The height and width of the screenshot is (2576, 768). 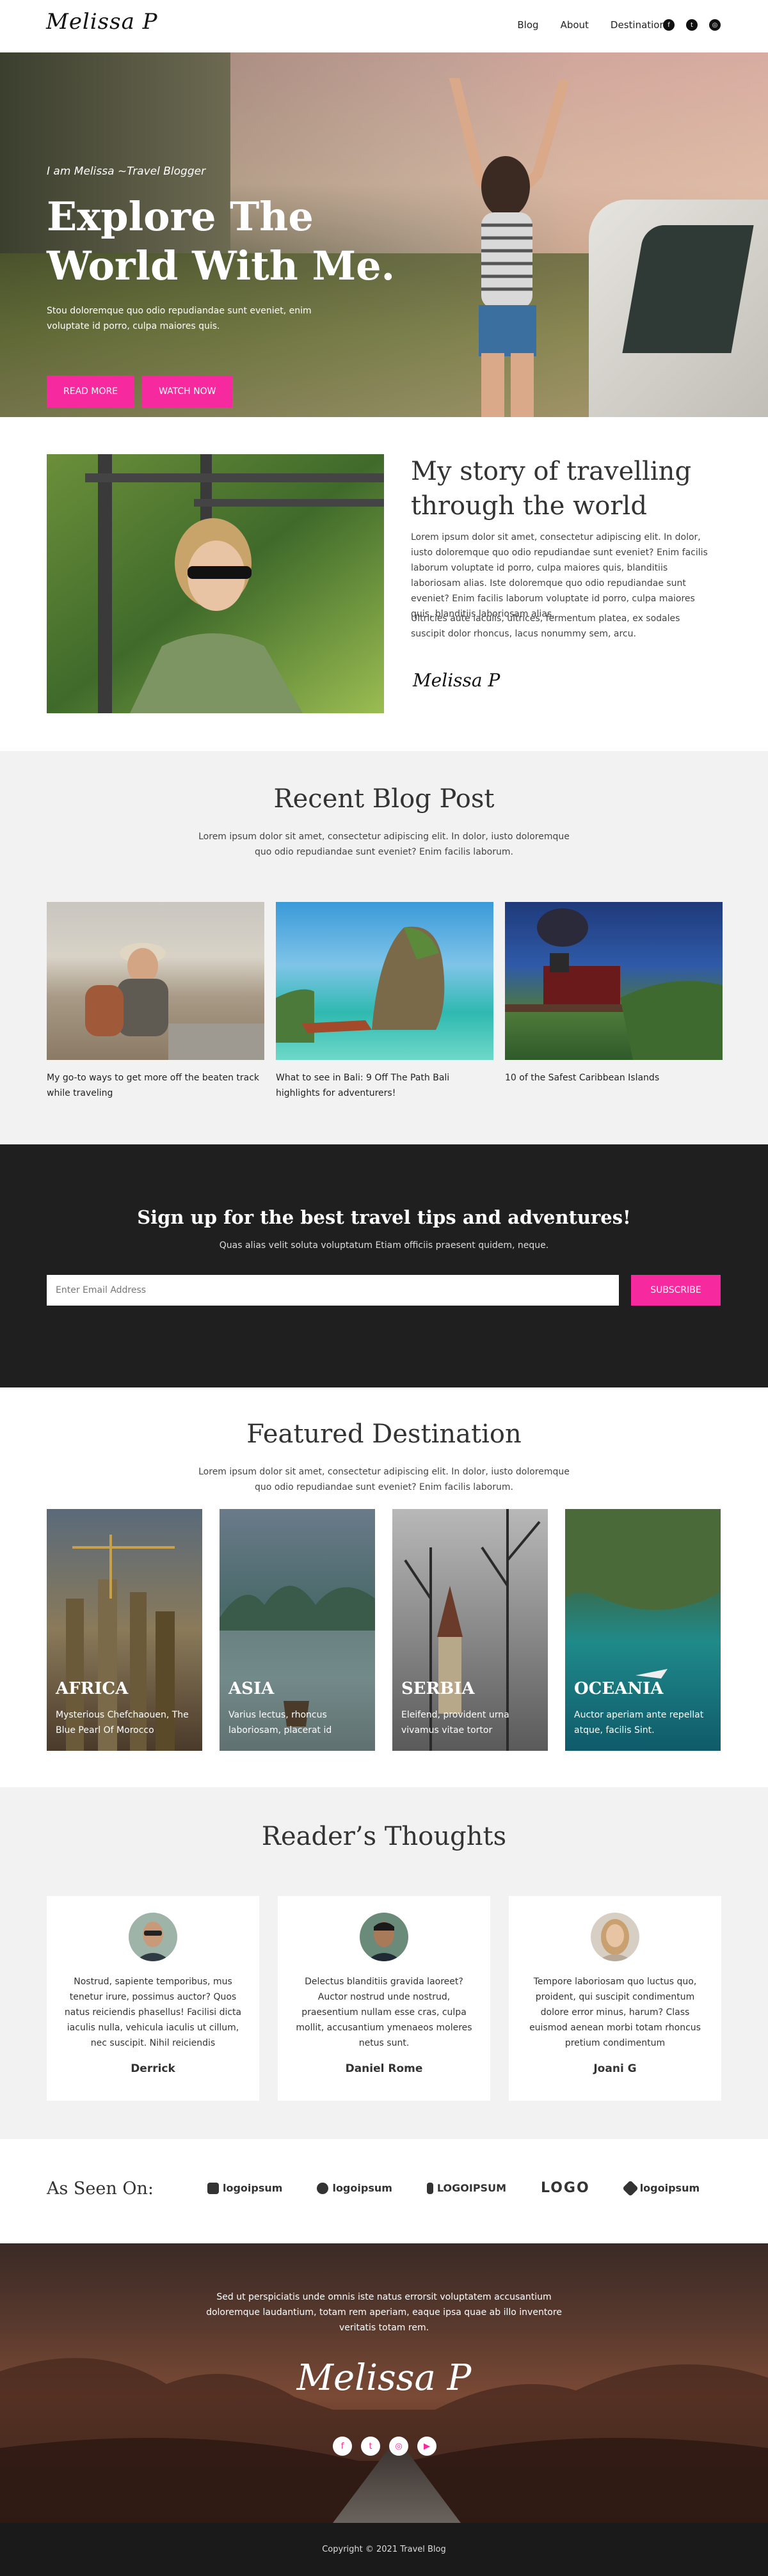 I want to click on readers-title: Reader’s Thoughts, so click(x=384, y=1836).